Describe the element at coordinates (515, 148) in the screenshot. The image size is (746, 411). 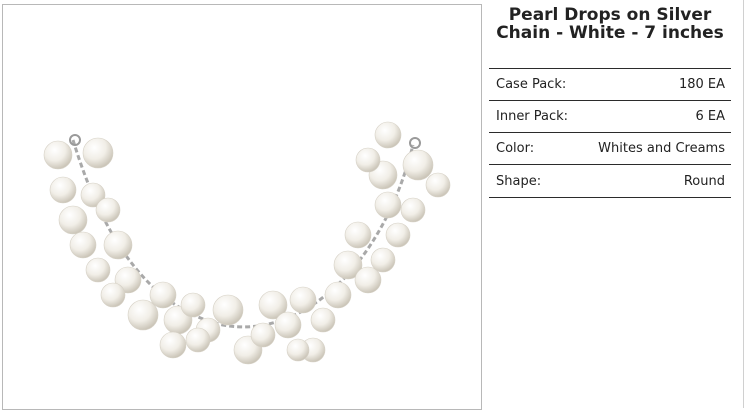
I see `attribute-label: Color:` at that location.